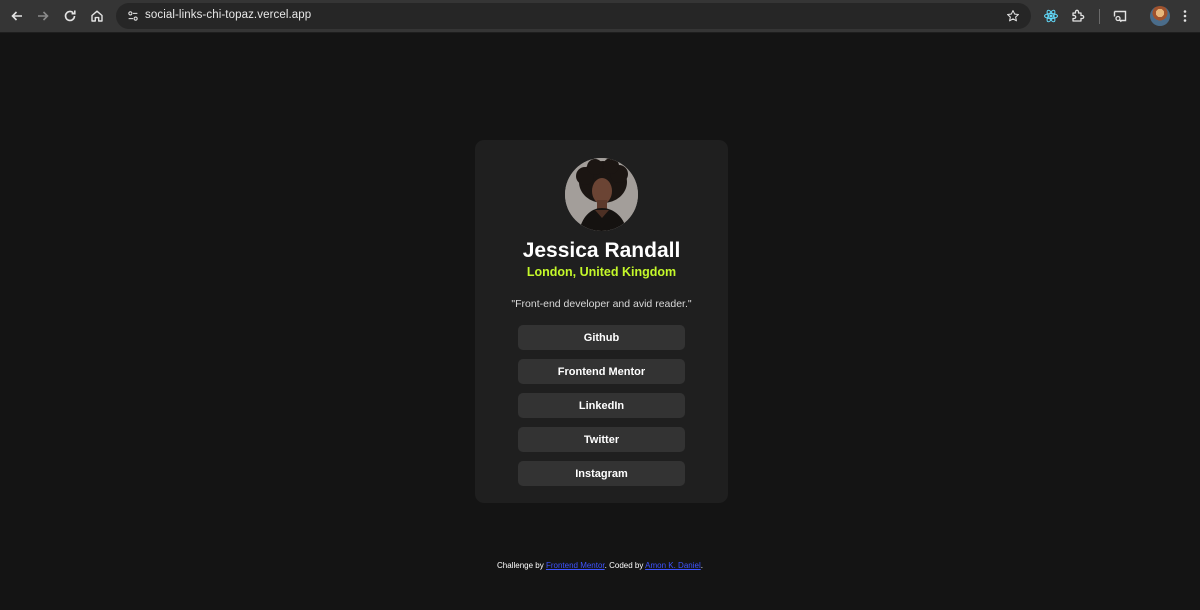 Image resolution: width=1200 pixels, height=610 pixels. I want to click on footer-prefix: Challenge by, so click(521, 565).